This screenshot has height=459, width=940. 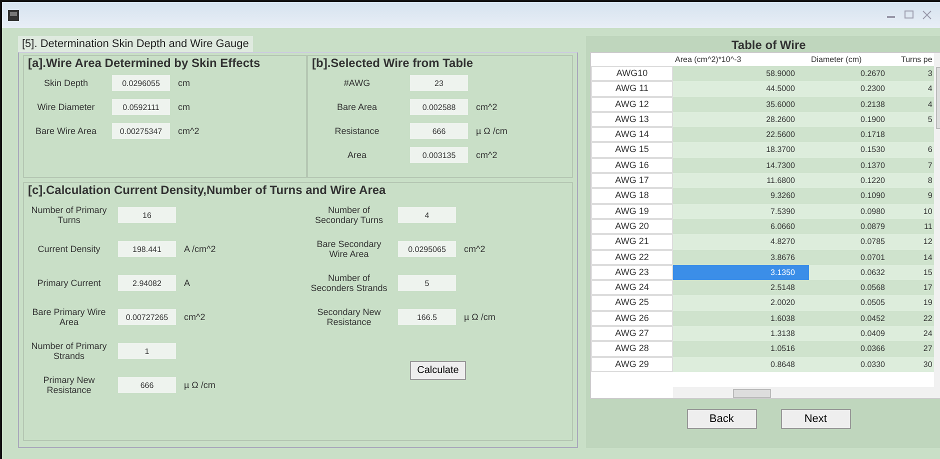 What do you see at coordinates (632, 334) in the screenshot?
I see `row-header: AWG 27` at bounding box center [632, 334].